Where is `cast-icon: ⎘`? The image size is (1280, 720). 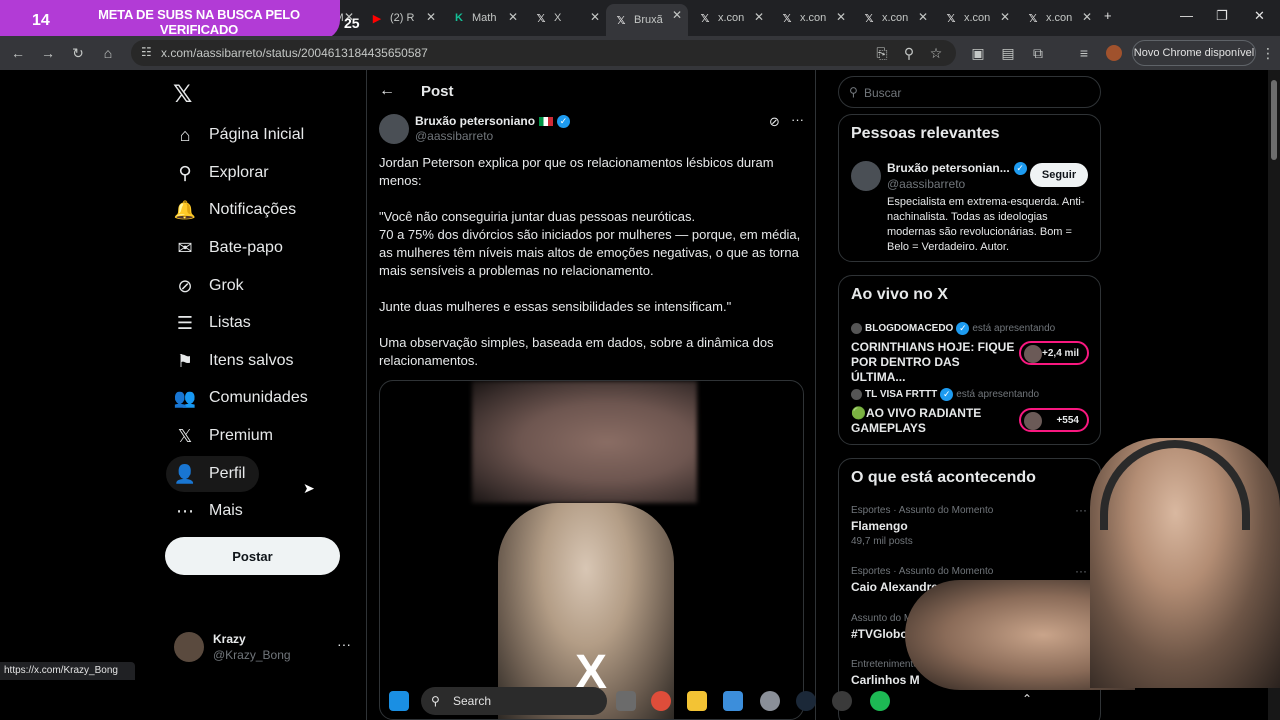
cast-icon: ⎘ is located at coordinates (882, 53).